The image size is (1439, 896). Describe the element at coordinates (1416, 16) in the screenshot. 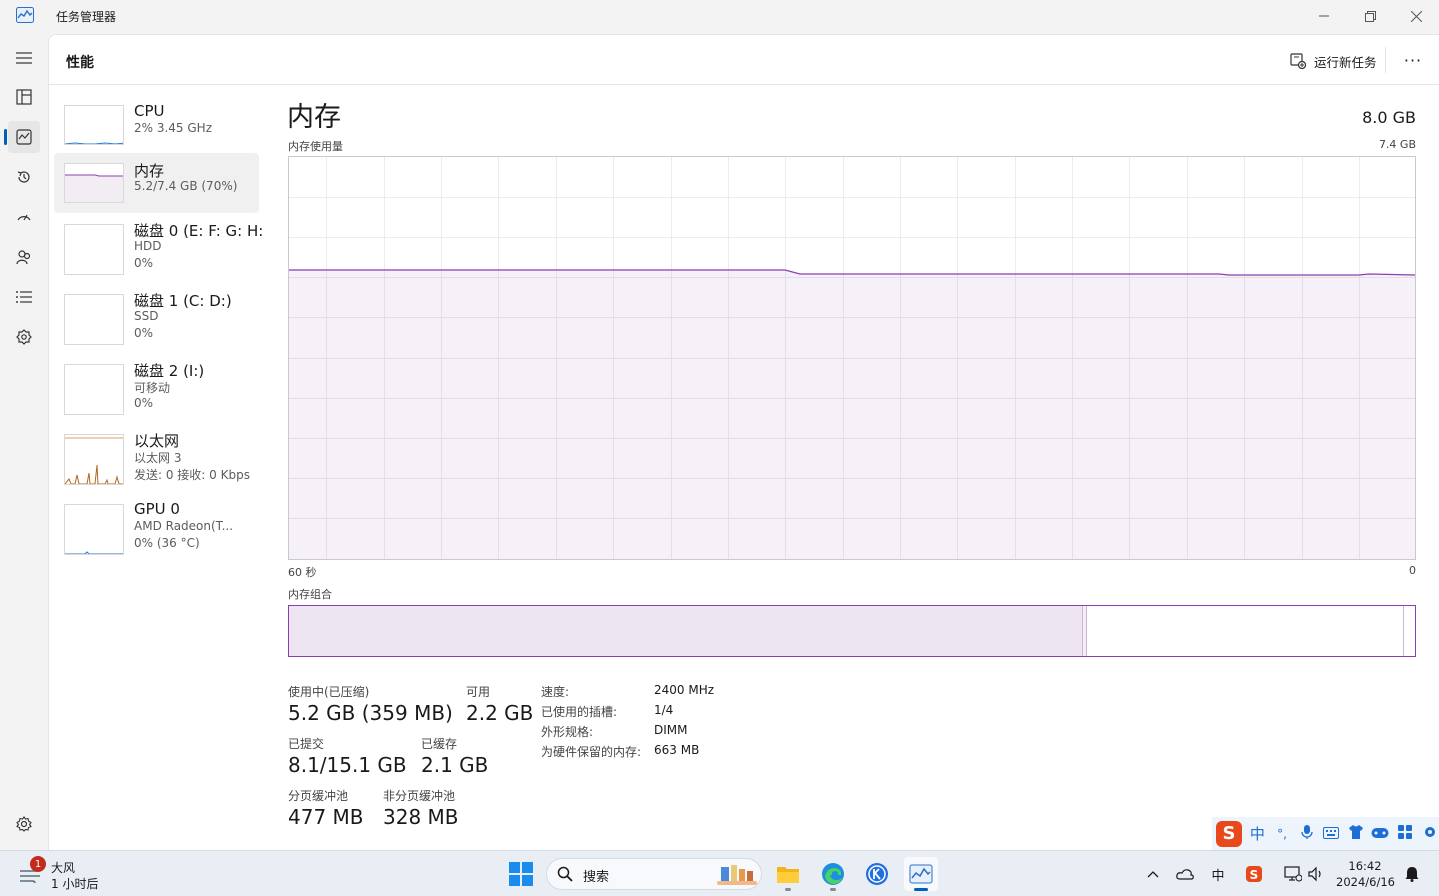

I see `close-button` at that location.